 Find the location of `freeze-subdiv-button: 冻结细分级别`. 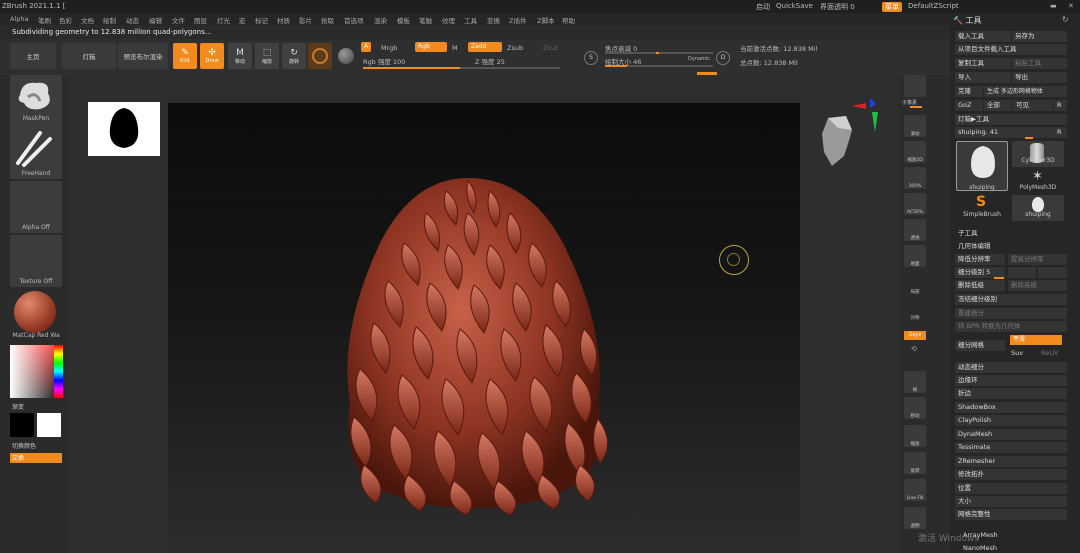

freeze-subdiv-button: 冻结细分级别 is located at coordinates (1011, 299).